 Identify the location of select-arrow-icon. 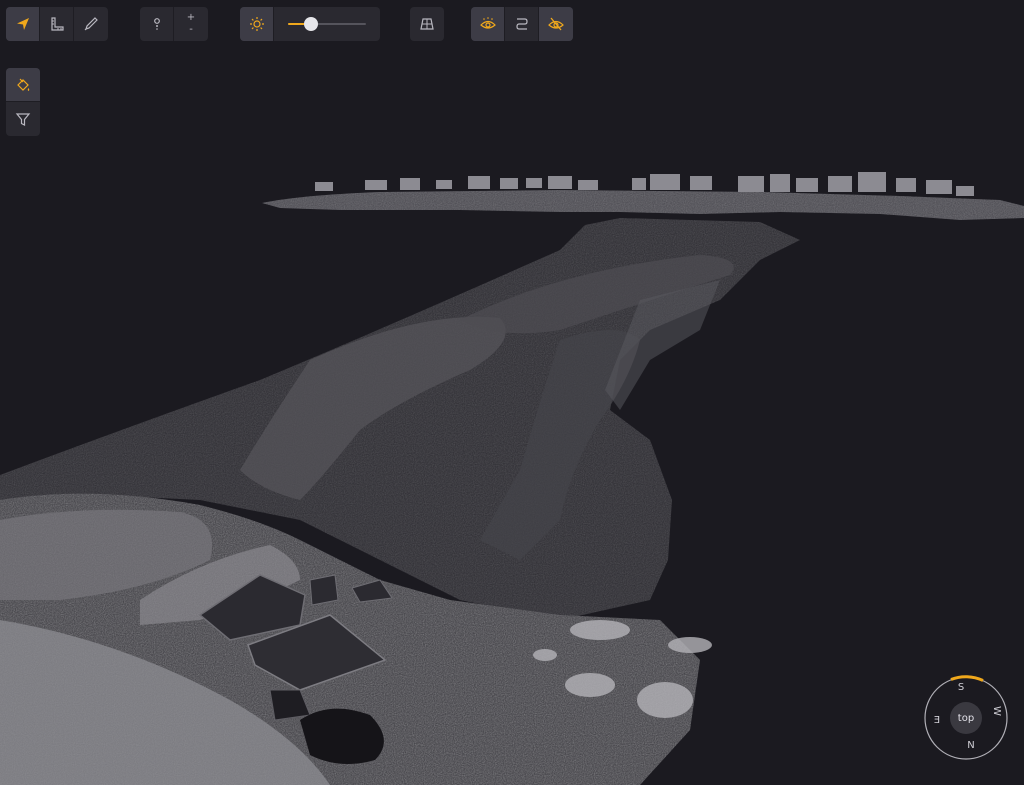
(22, 24).